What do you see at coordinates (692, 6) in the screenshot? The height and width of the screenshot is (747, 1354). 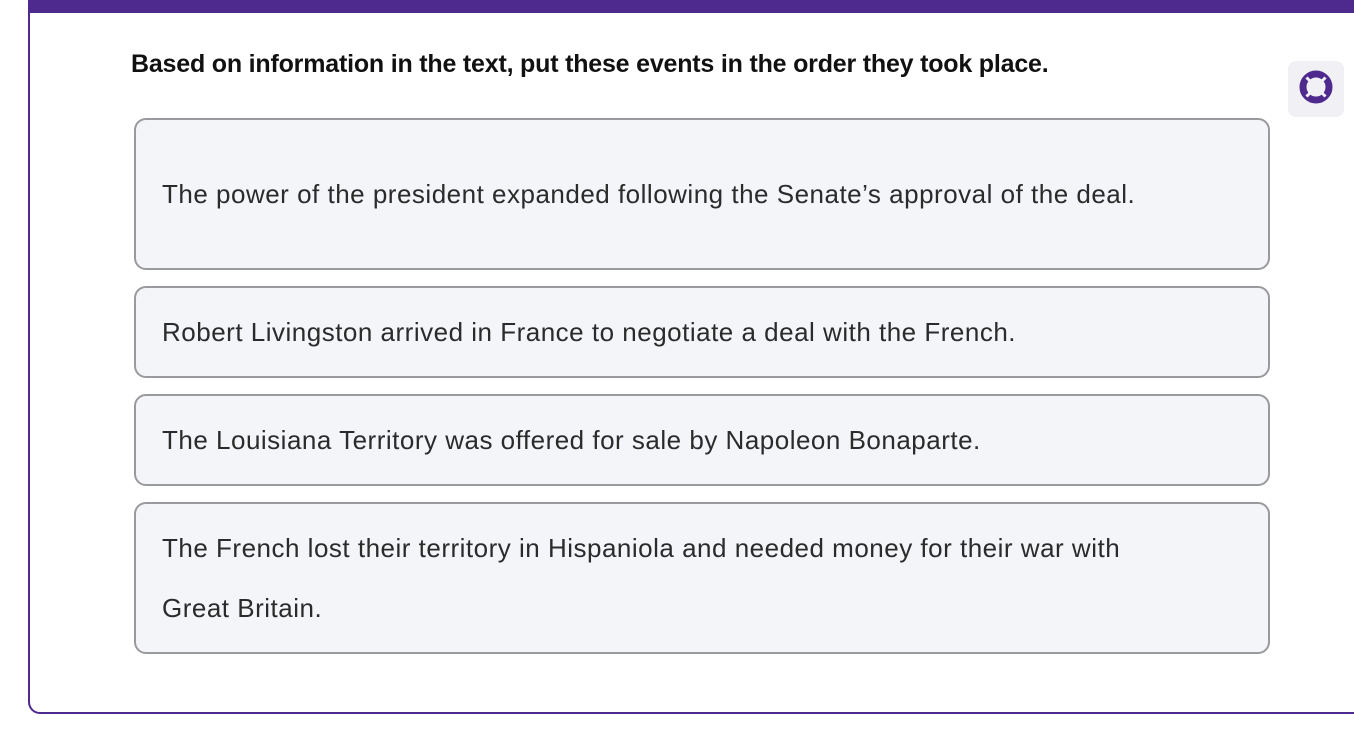 I see `panel-top-bar` at bounding box center [692, 6].